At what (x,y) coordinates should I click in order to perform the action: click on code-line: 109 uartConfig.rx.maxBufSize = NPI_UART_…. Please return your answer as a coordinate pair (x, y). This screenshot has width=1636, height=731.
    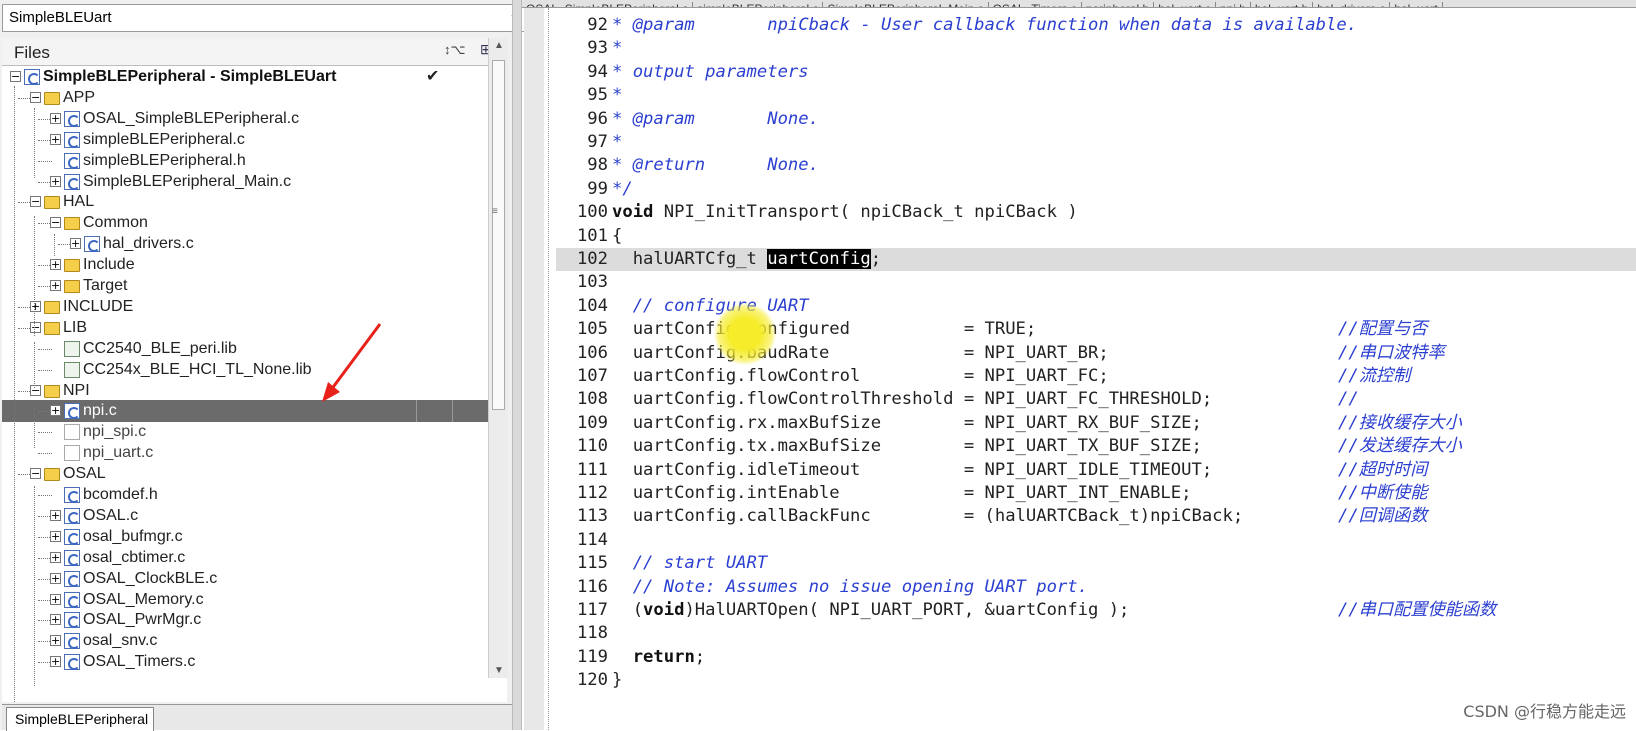
    Looking at the image, I should click on (1096, 423).